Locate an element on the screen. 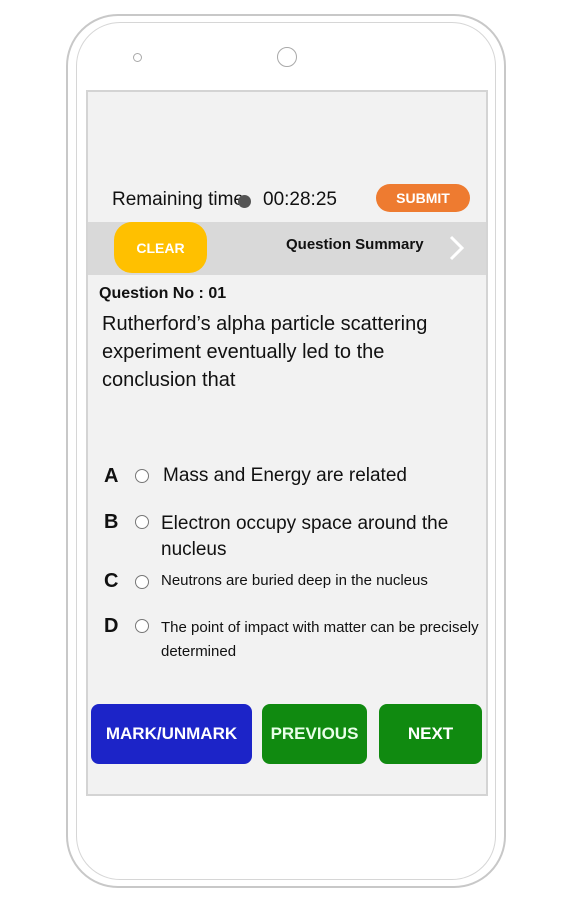 The image size is (576, 900). clear-button: CLEAR is located at coordinates (160, 247).